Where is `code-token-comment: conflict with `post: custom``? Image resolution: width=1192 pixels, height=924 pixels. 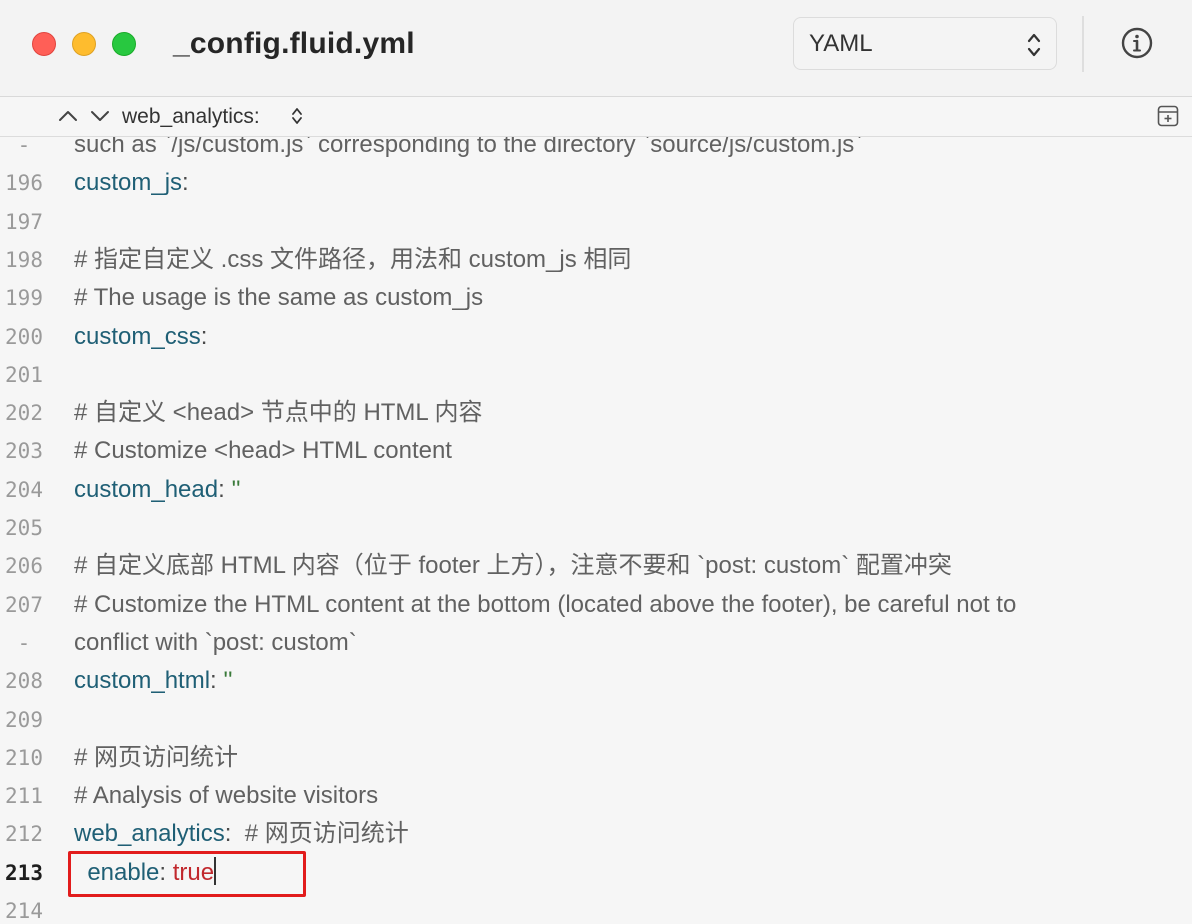
code-token-comment: conflict with `post: custom` is located at coordinates (215, 642).